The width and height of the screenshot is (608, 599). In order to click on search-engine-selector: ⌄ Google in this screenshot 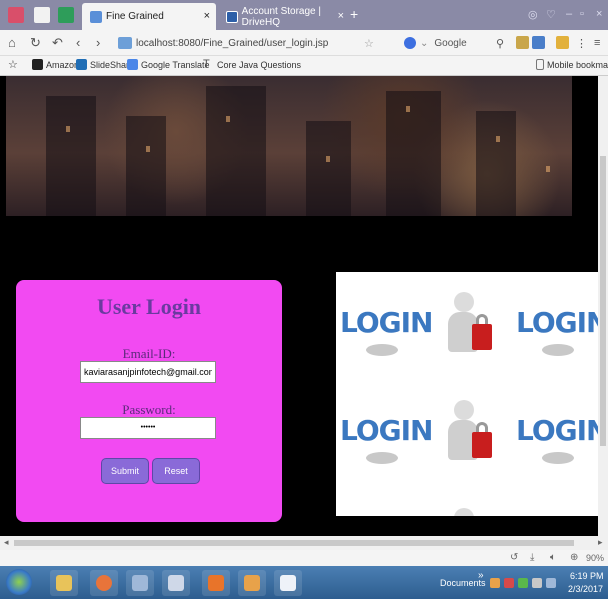, I will do `click(435, 43)`.